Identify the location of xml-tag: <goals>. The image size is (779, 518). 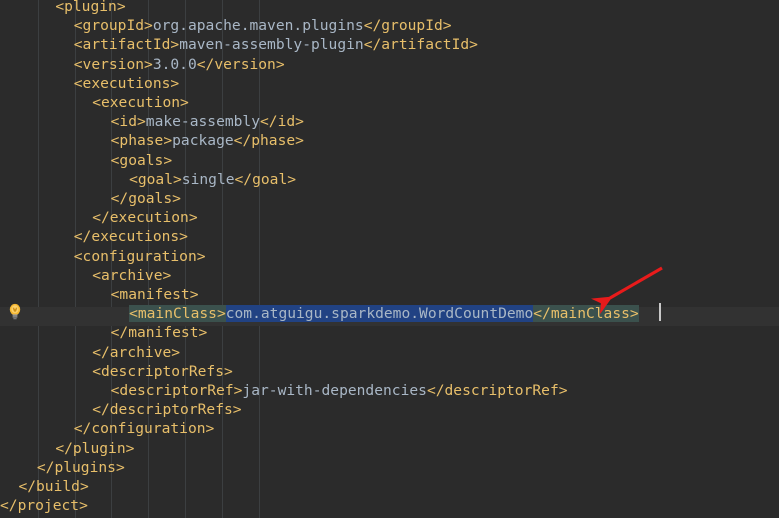
(141, 160).